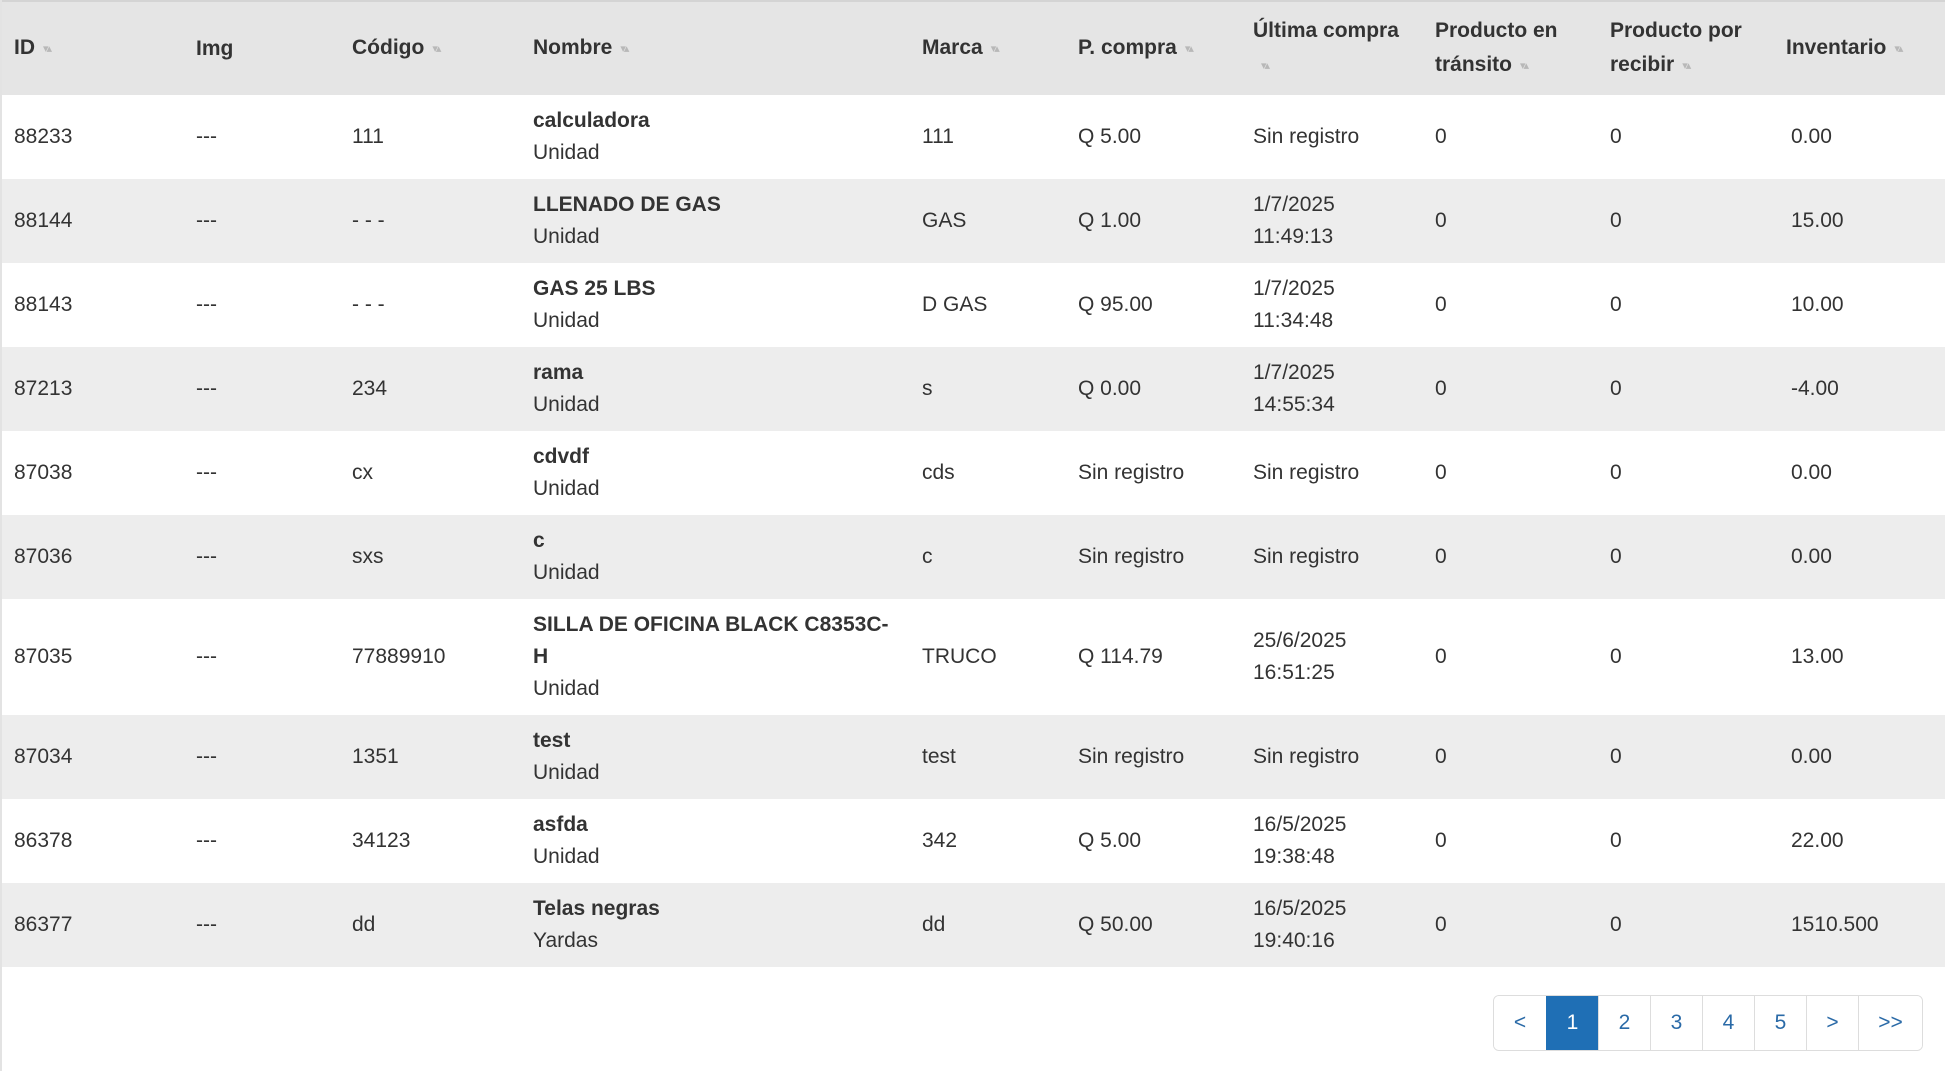  What do you see at coordinates (1294, 304) in the screenshot?
I see `cell-ultima-compra: 1/7/2025 11:34:48` at bounding box center [1294, 304].